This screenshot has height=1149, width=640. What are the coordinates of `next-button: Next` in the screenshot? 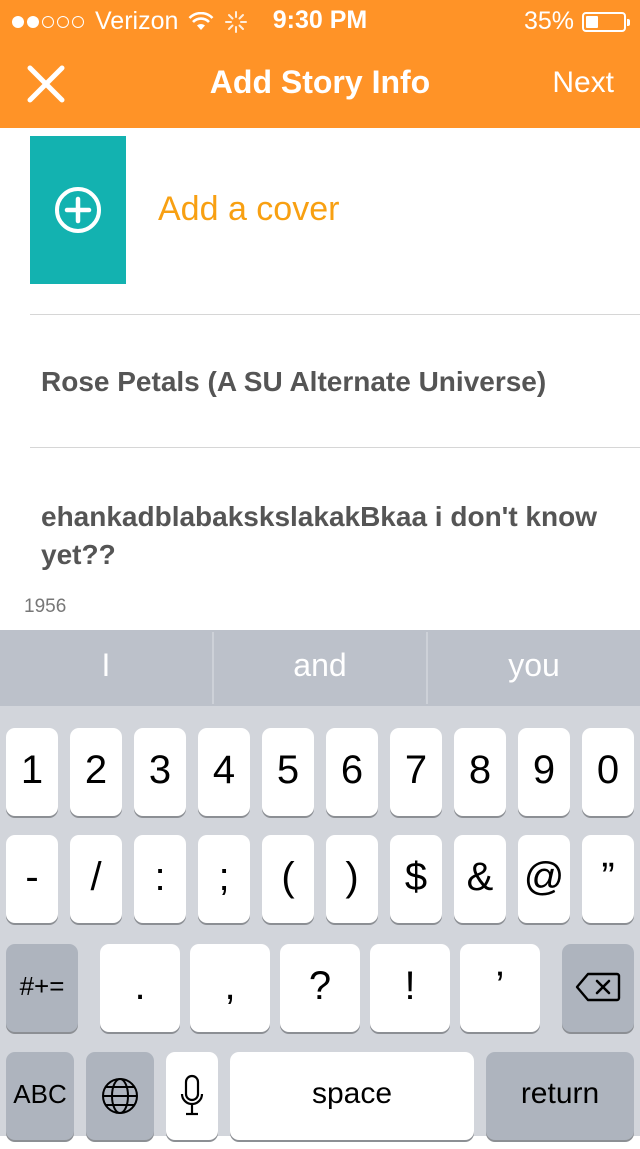 It's located at (583, 83).